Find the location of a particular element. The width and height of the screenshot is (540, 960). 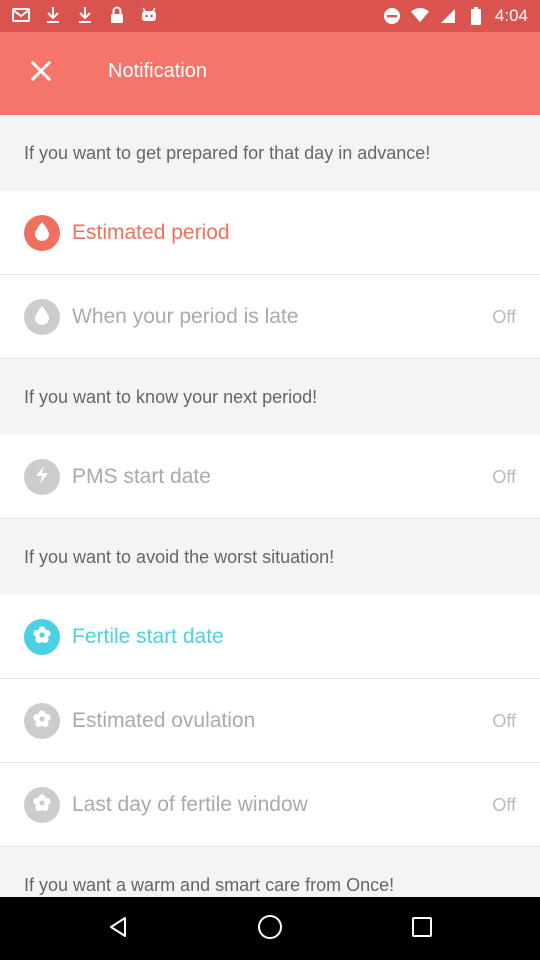

status-time: 4:04 is located at coordinates (511, 15).